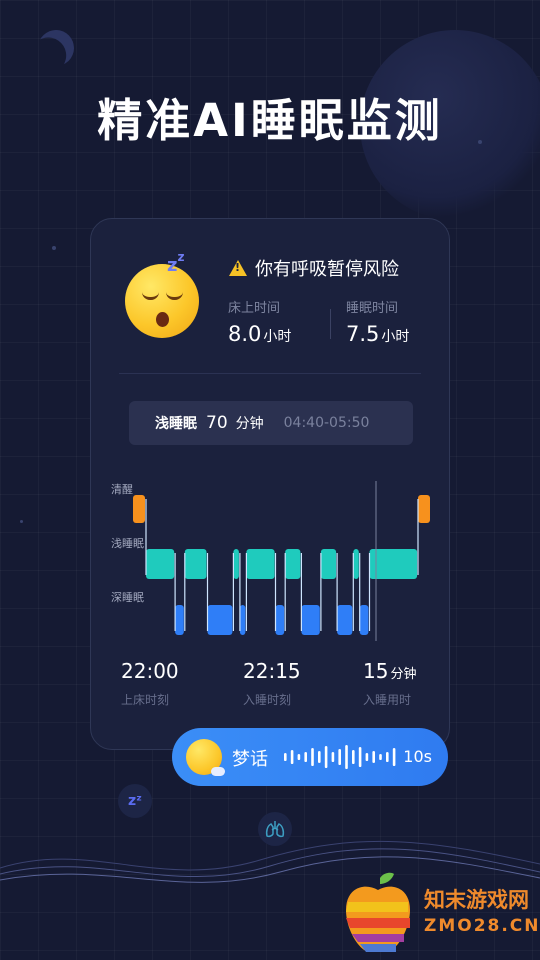 The width and height of the screenshot is (540, 960). What do you see at coordinates (150, 671) in the screenshot?
I see `bed-moment-value: 22:00` at bounding box center [150, 671].